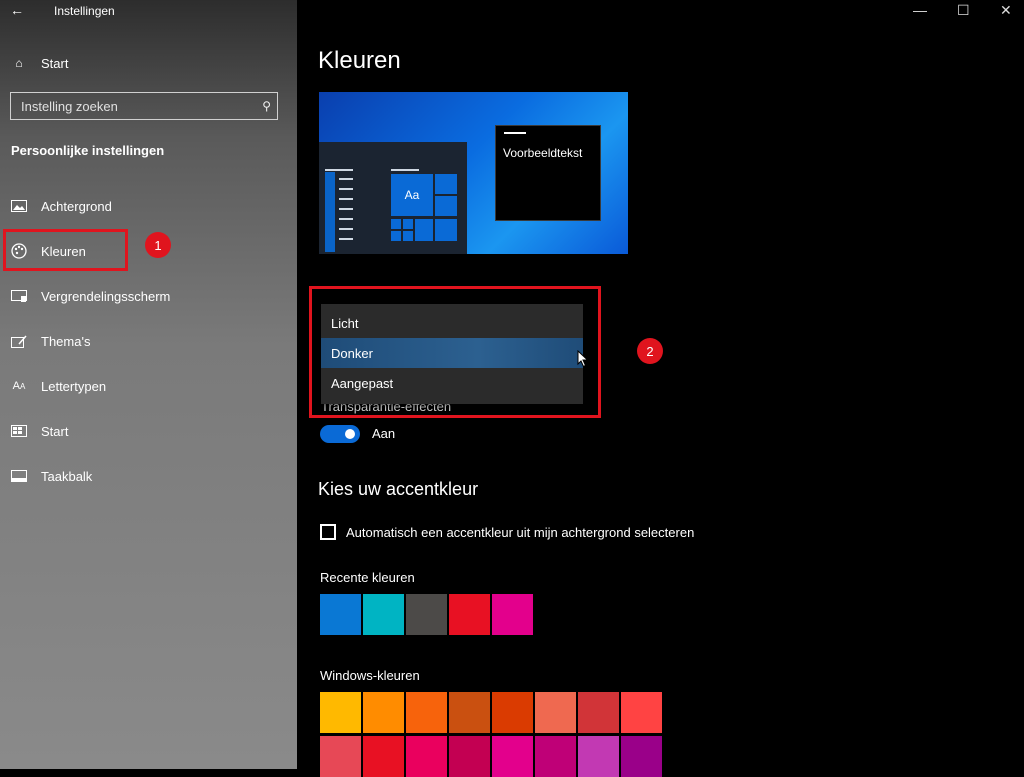 This screenshot has height=777, width=1024. I want to click on nav-home-label: Start, so click(55, 63).